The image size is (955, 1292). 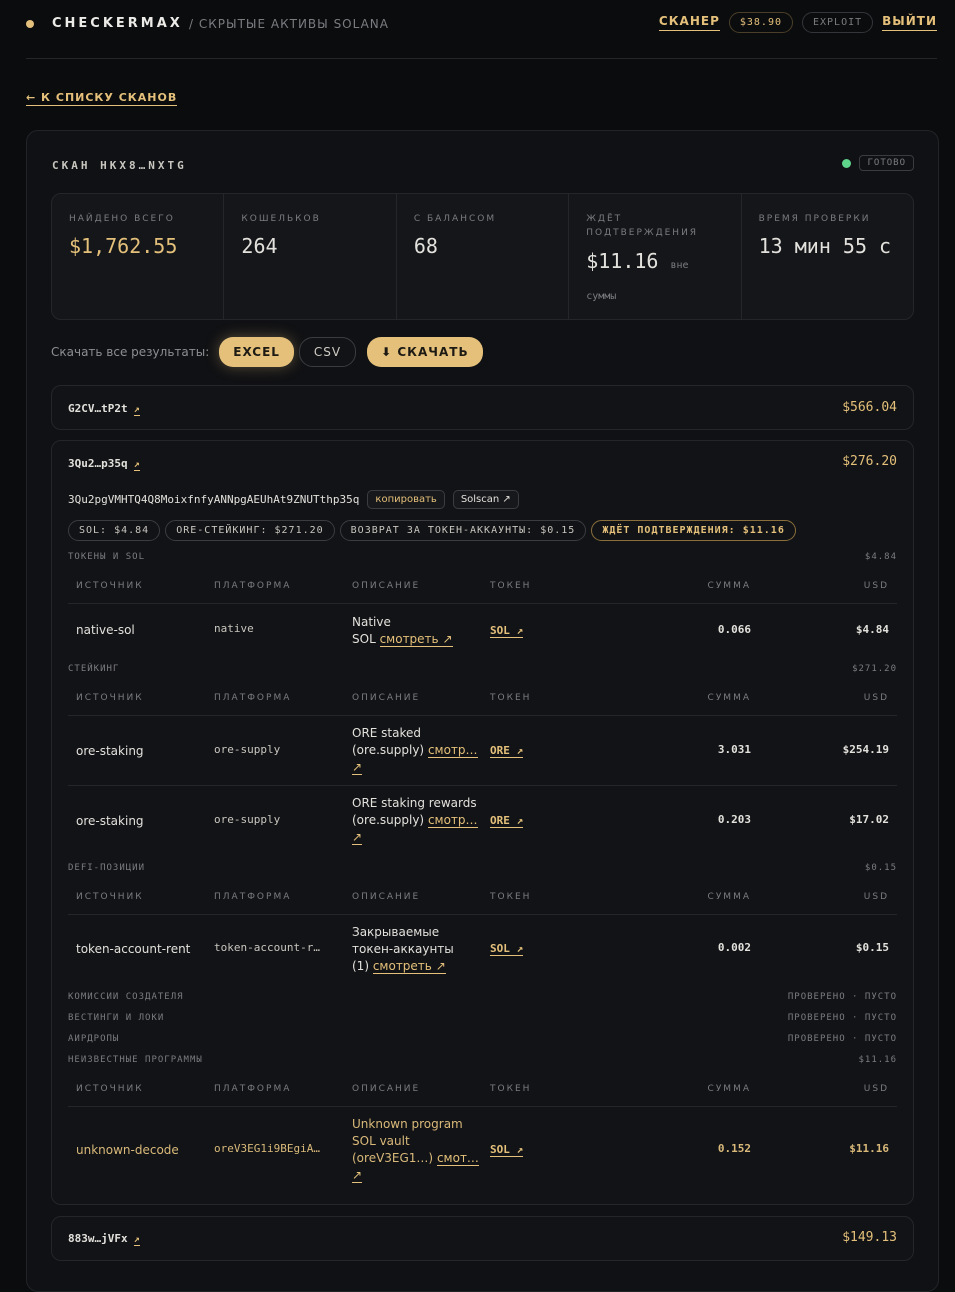 I want to click on cell-amount: 0.002, so click(x=734, y=947).